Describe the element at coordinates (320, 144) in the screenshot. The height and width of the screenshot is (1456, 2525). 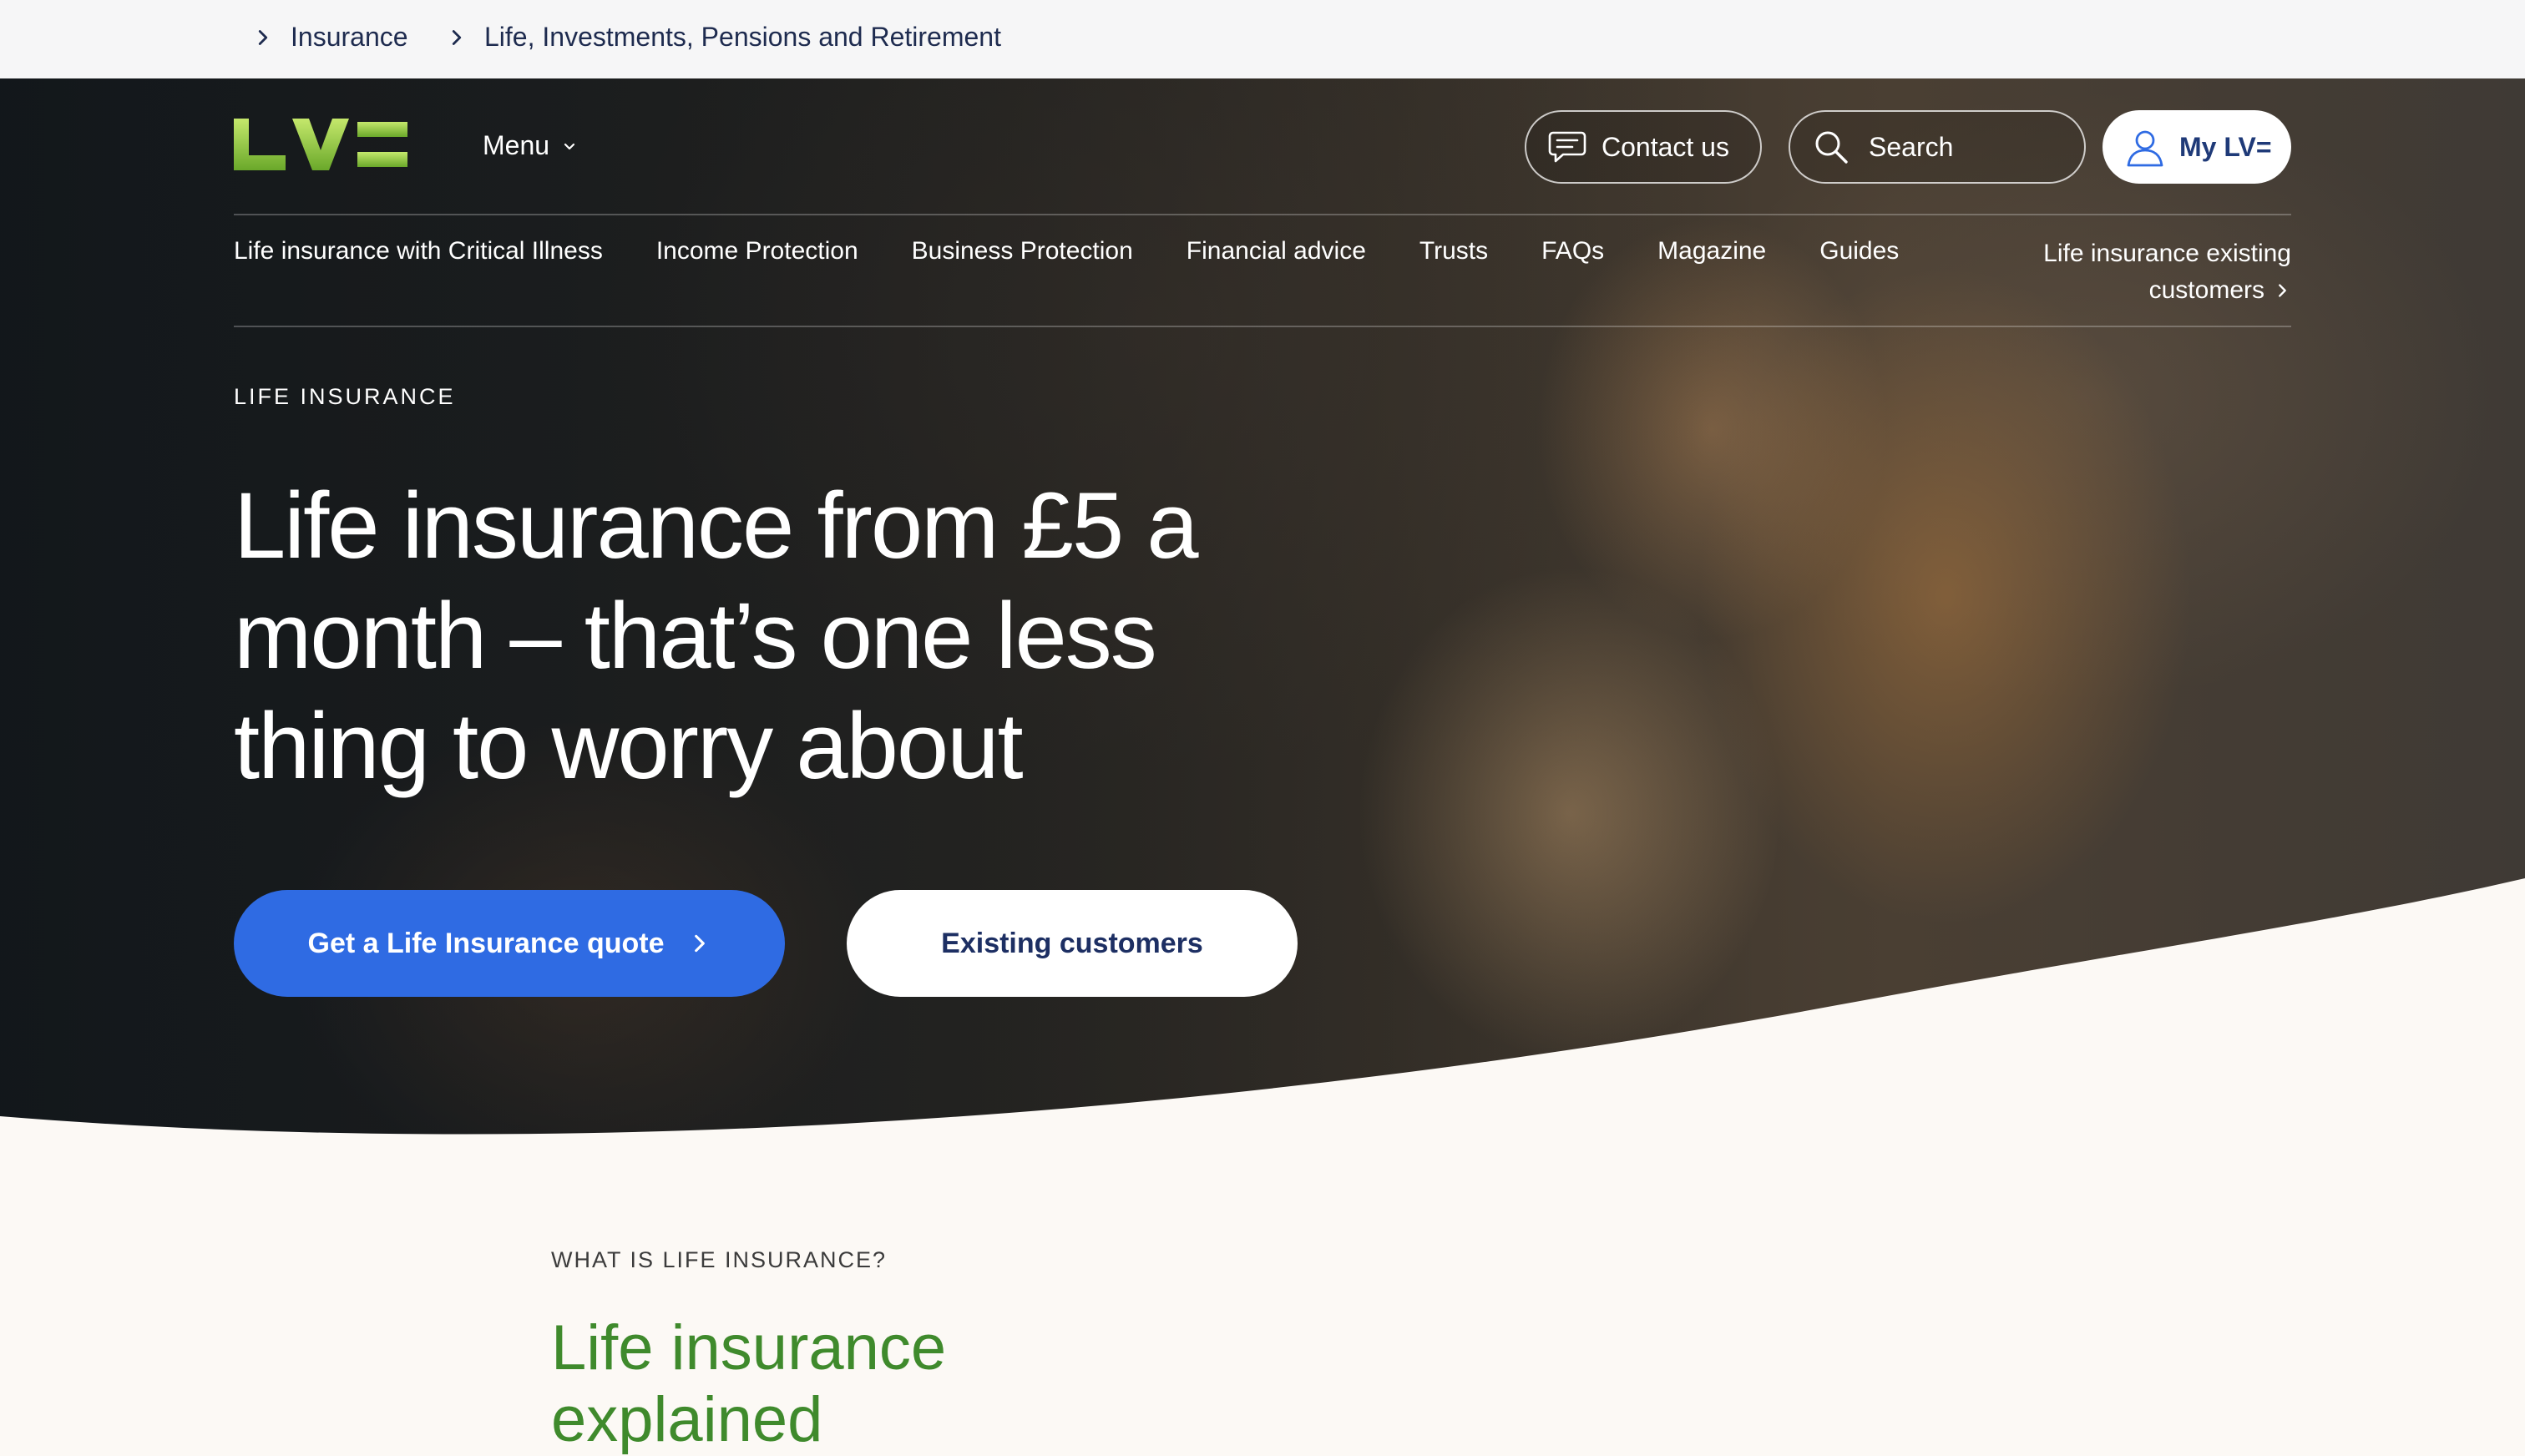
I see `lv-logo` at that location.